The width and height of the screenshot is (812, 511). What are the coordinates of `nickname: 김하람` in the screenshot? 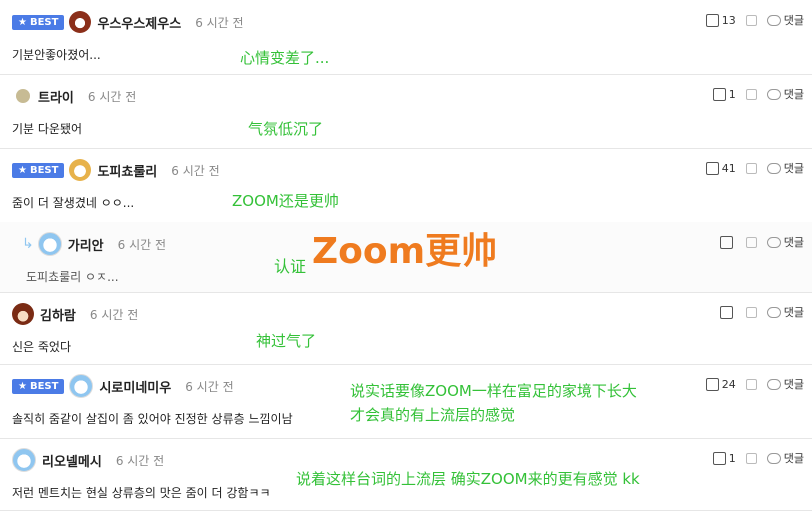 It's located at (58, 314).